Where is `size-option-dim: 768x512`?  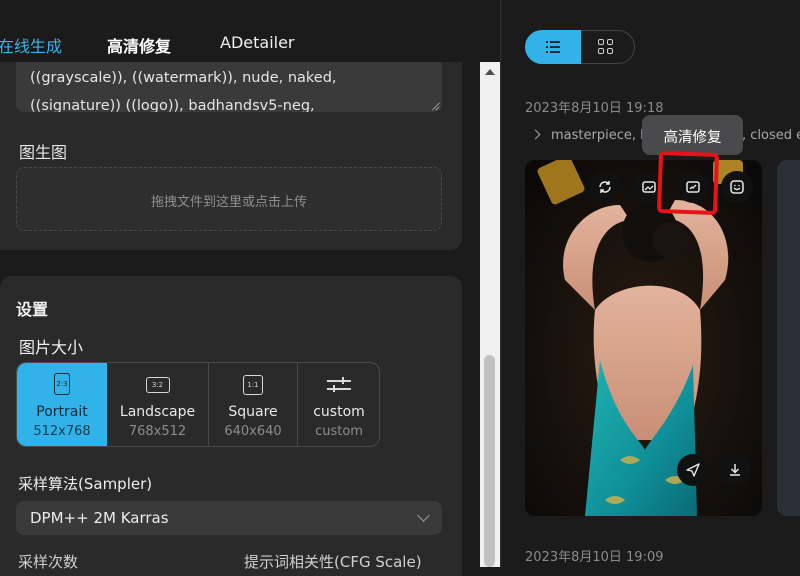
size-option-dim: 768x512 is located at coordinates (157, 431).